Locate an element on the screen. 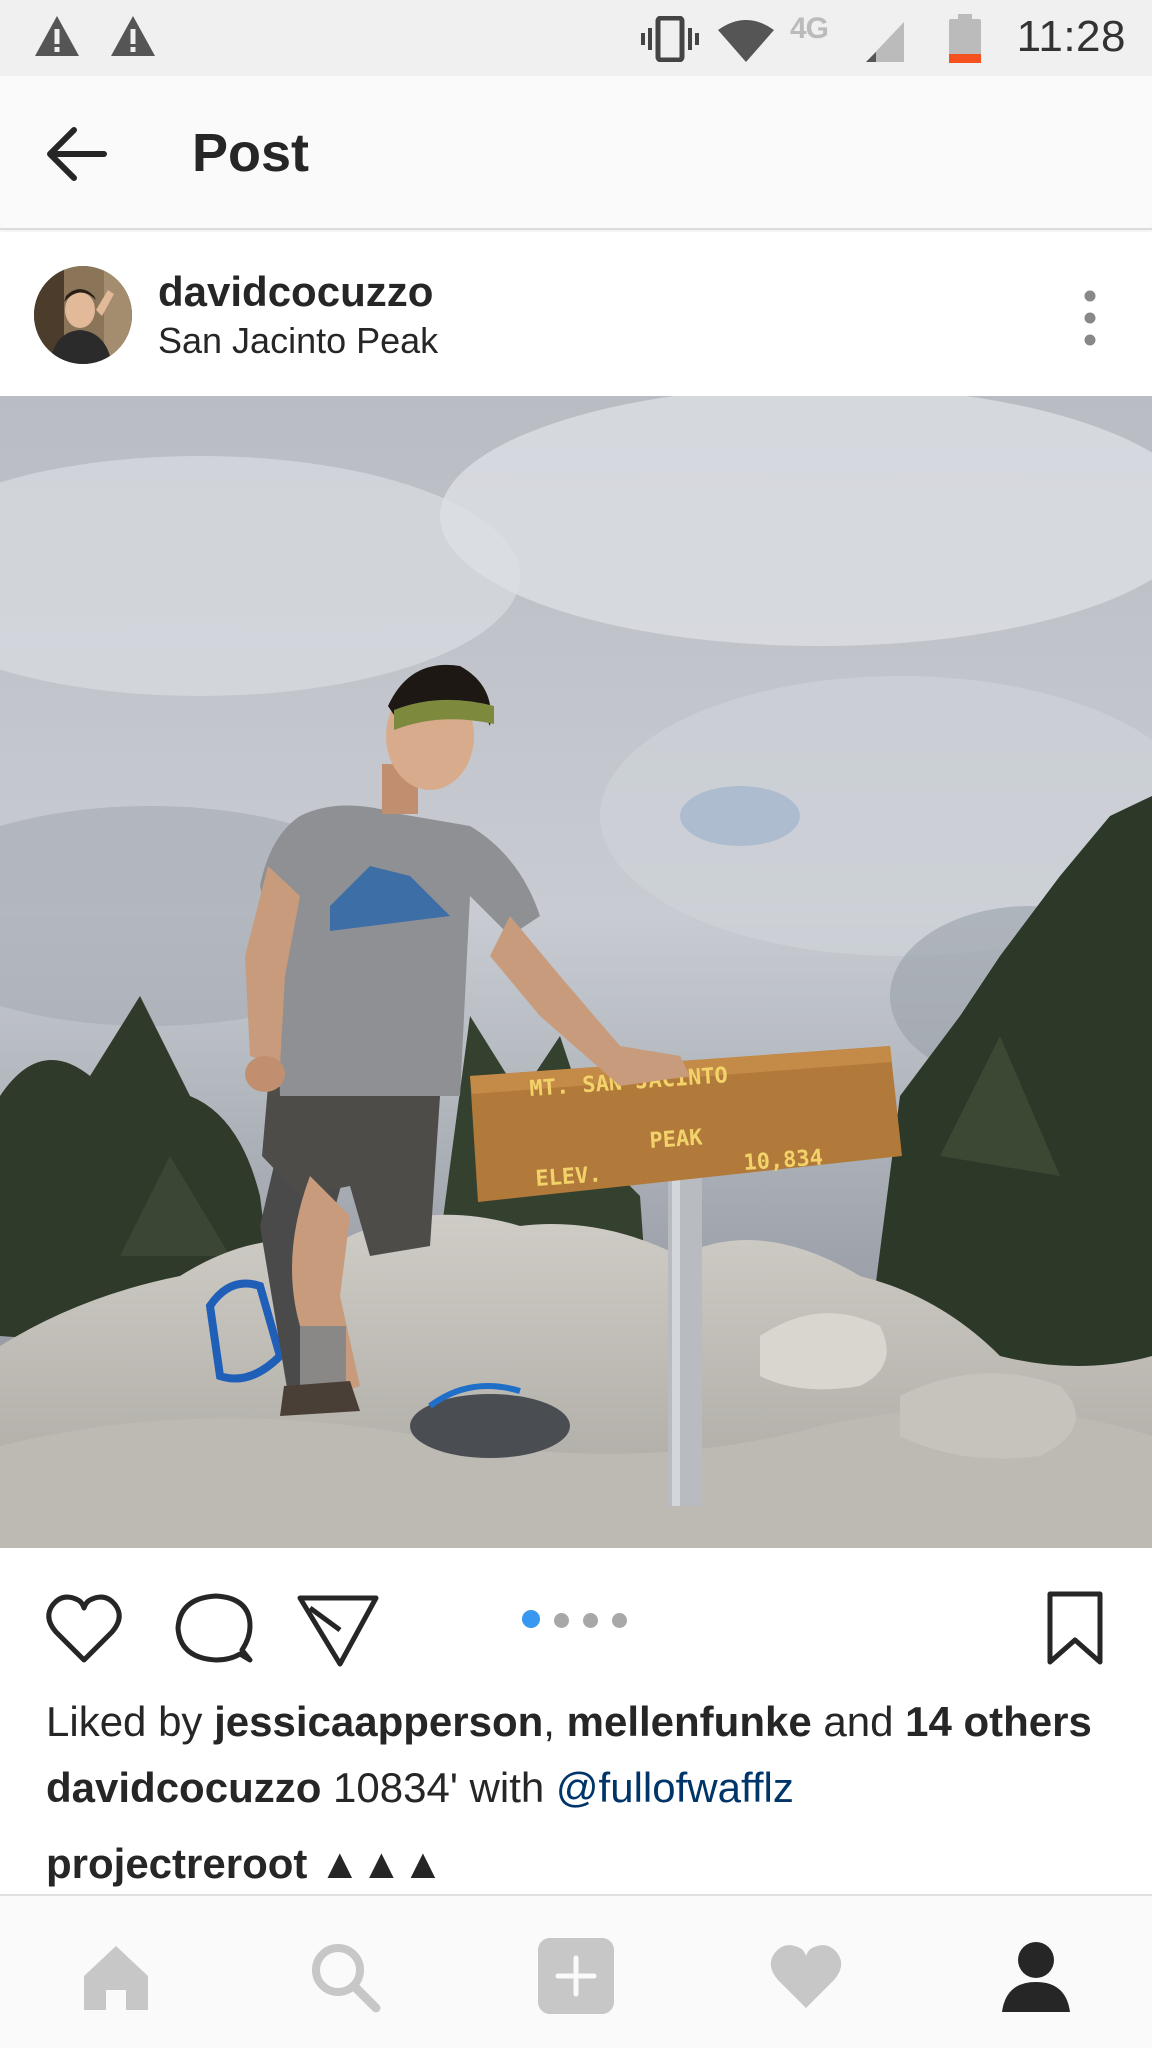  search-icon is located at coordinates (344, 1976).